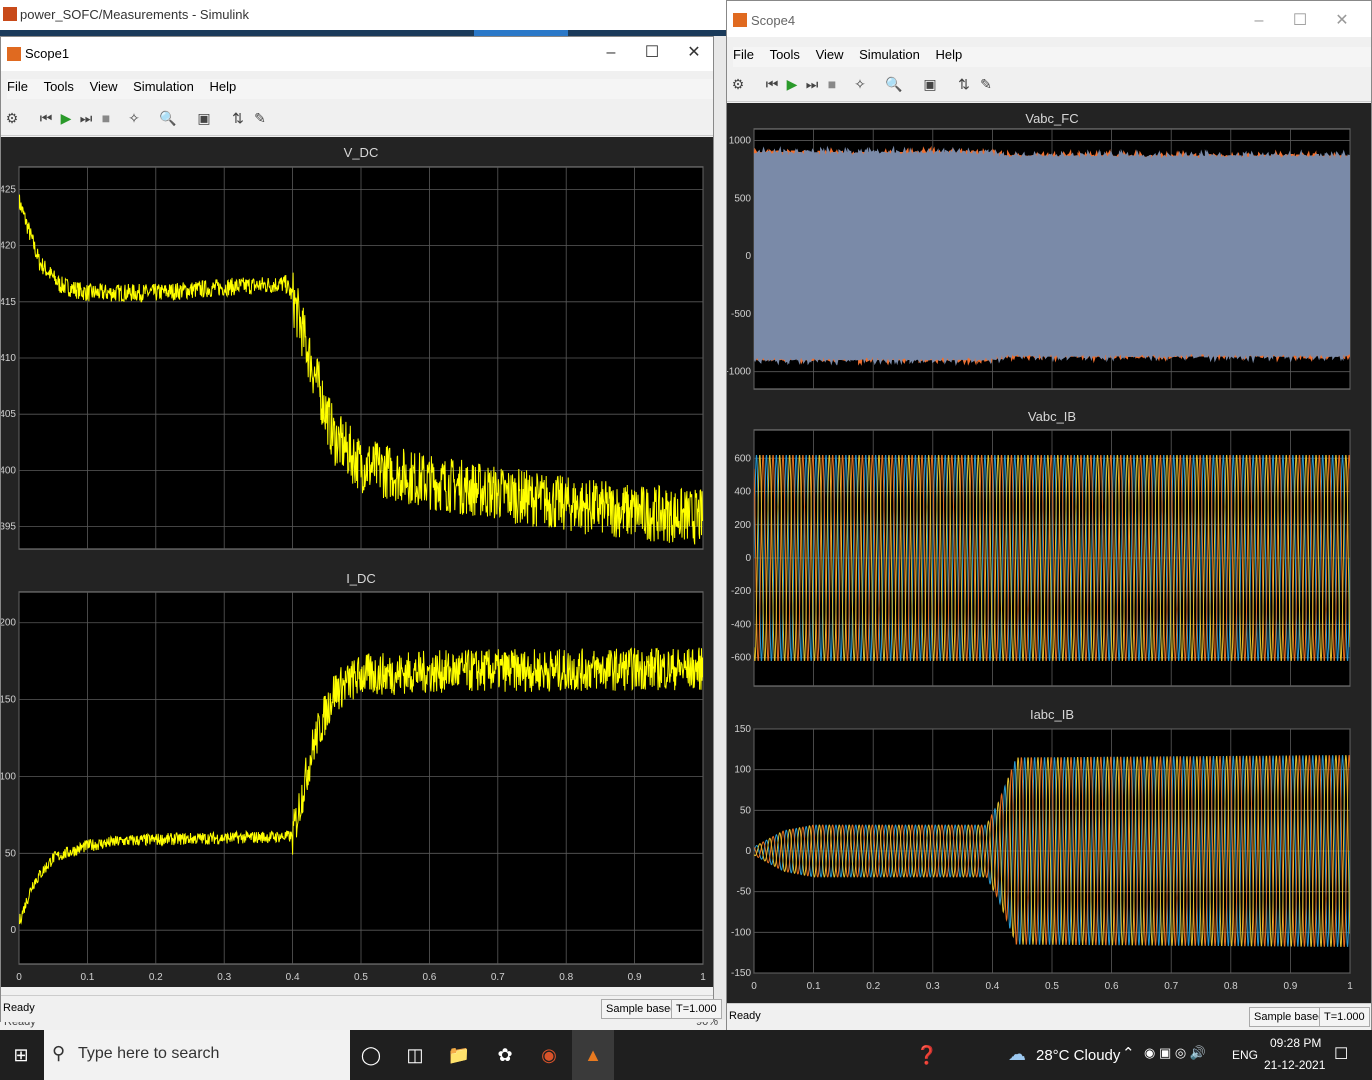 The image size is (1372, 1080). What do you see at coordinates (47, 53) in the screenshot?
I see `scope1-title: Scope1` at bounding box center [47, 53].